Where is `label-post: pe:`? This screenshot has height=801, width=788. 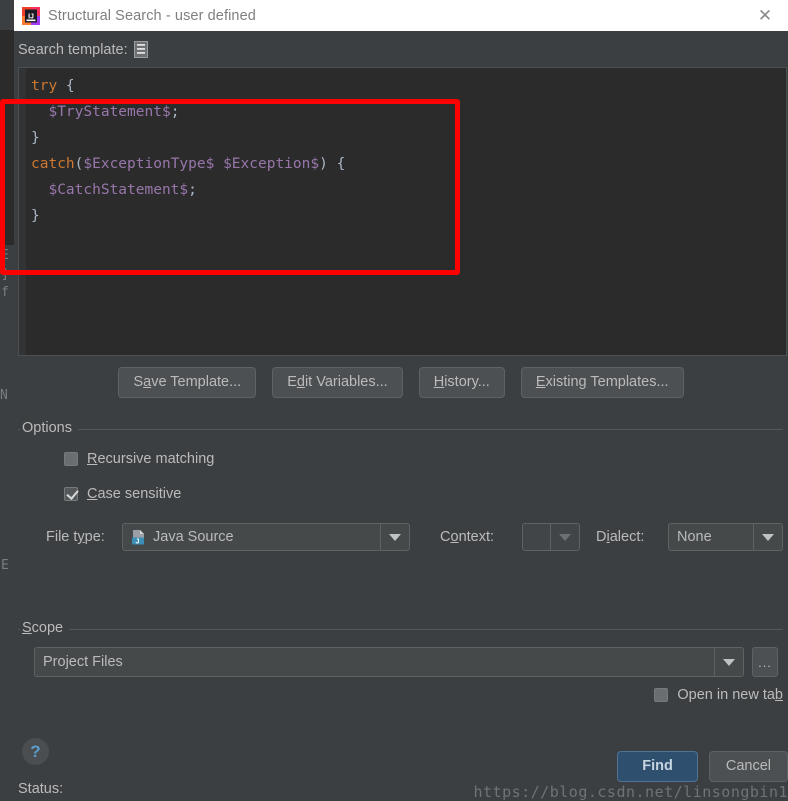
label-post: pe: is located at coordinates (95, 537).